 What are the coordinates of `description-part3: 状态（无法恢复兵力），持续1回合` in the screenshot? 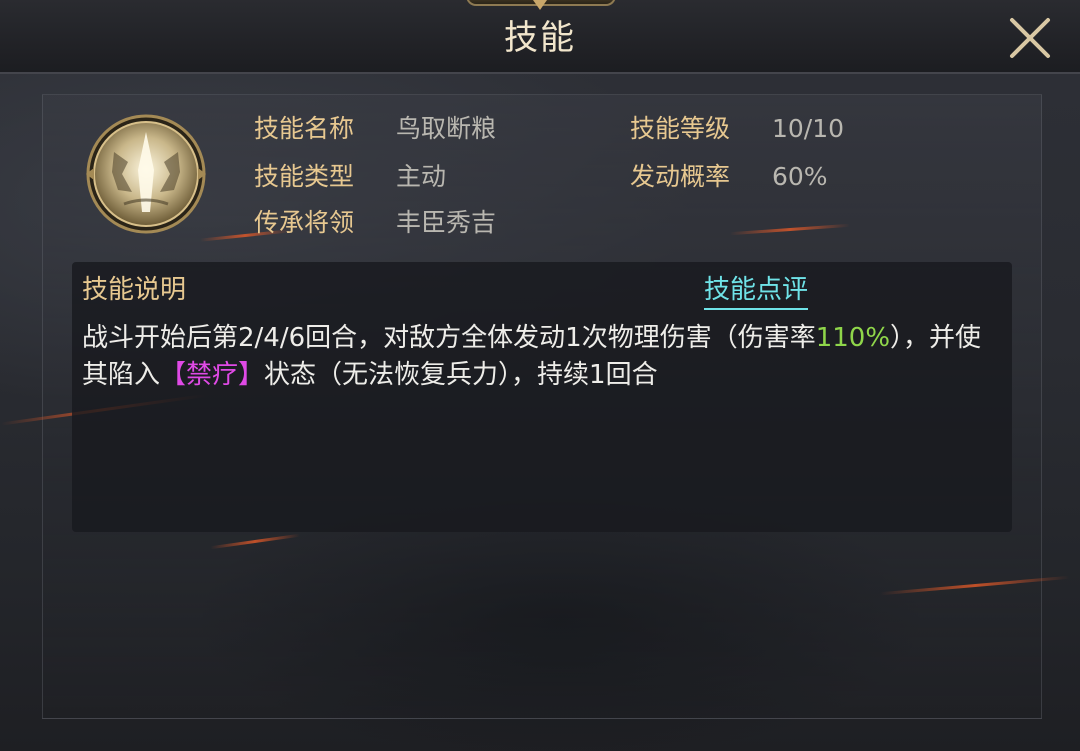 It's located at (461, 375).